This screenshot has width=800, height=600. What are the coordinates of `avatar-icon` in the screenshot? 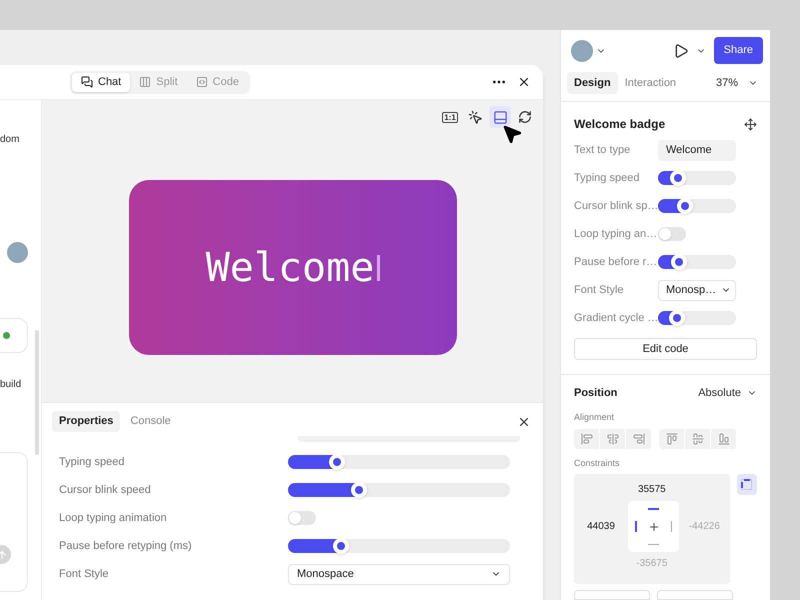 It's located at (17, 252).